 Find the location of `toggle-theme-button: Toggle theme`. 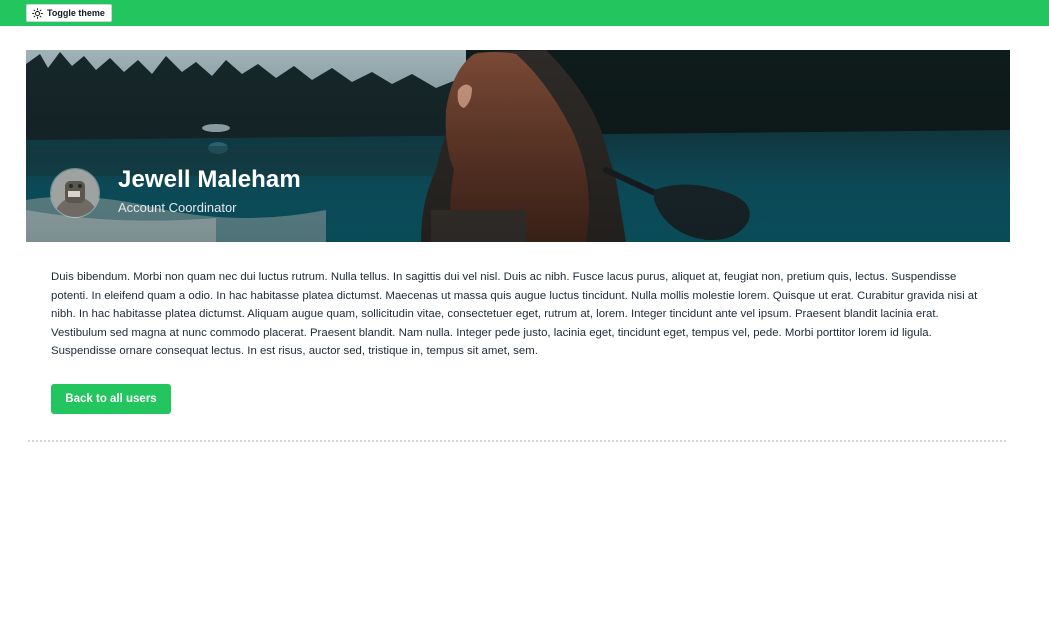

toggle-theme-button: Toggle theme is located at coordinates (69, 13).